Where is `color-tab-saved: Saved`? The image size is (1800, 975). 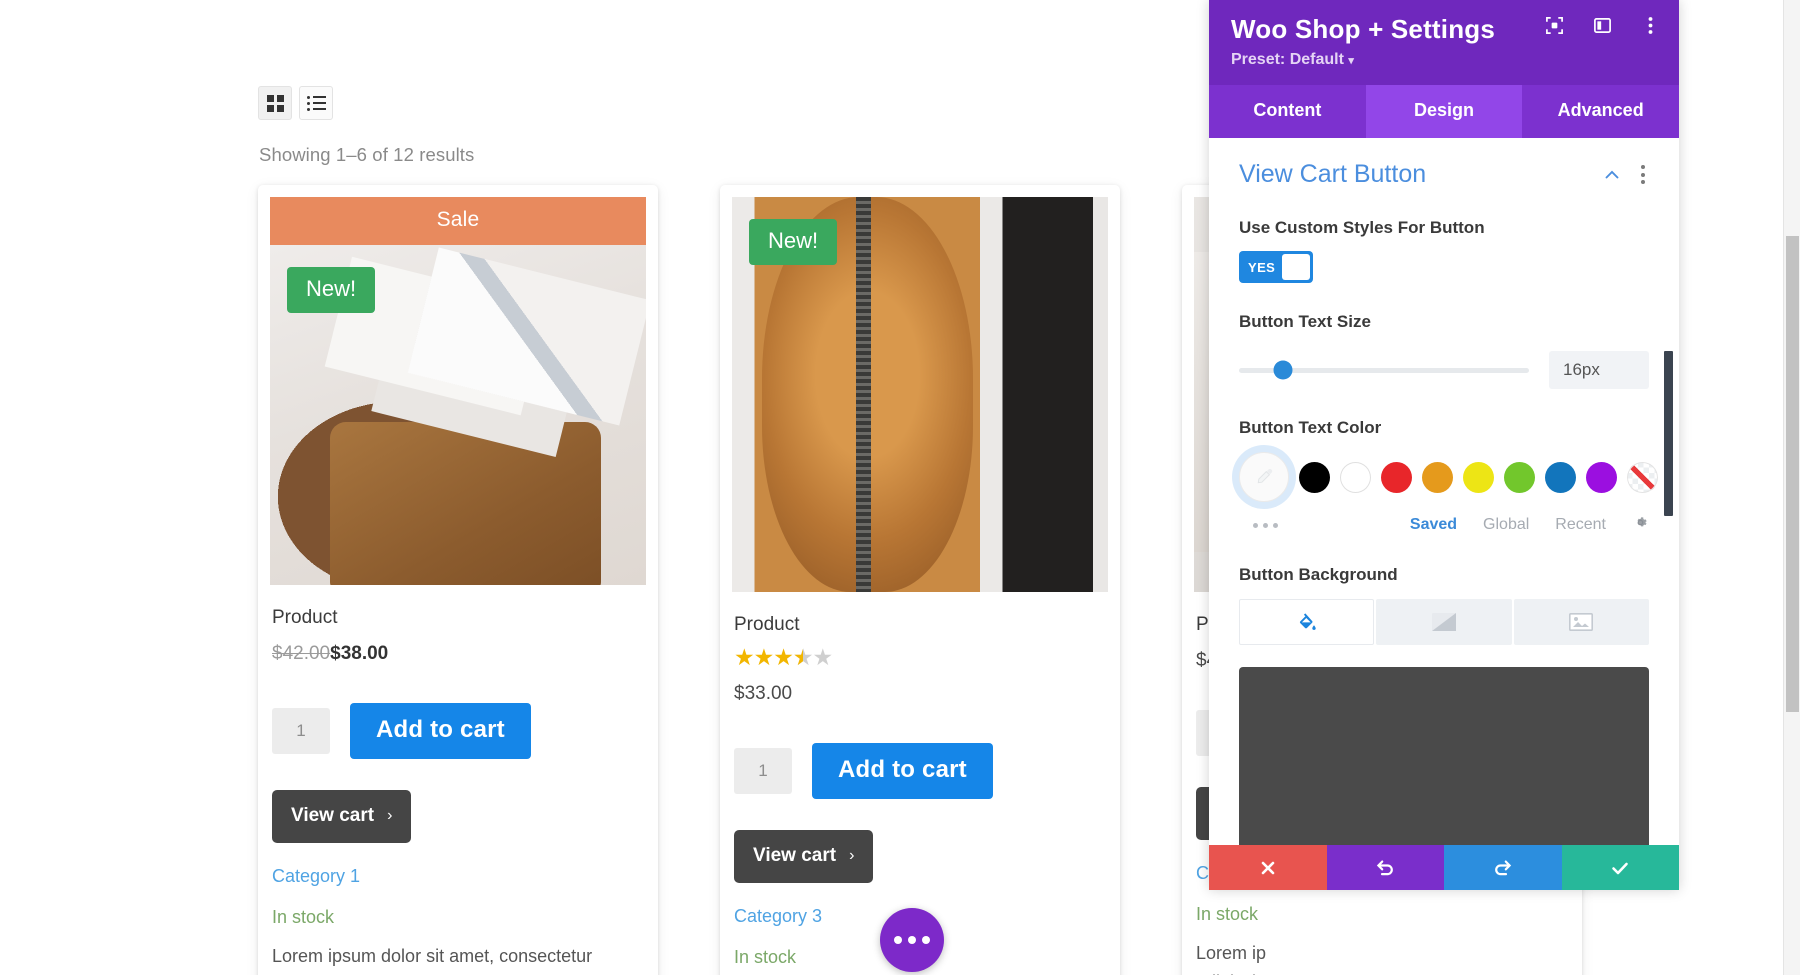 color-tab-saved: Saved is located at coordinates (1433, 525).